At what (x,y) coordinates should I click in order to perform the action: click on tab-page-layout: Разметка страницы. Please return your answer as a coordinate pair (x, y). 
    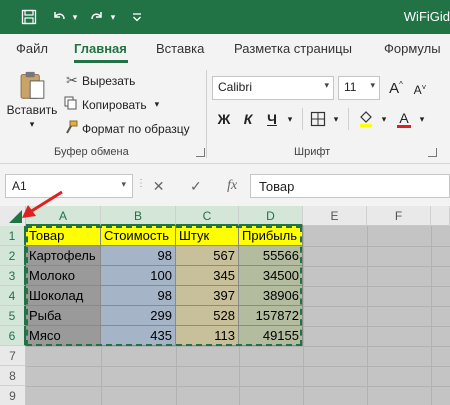
    Looking at the image, I should click on (293, 48).